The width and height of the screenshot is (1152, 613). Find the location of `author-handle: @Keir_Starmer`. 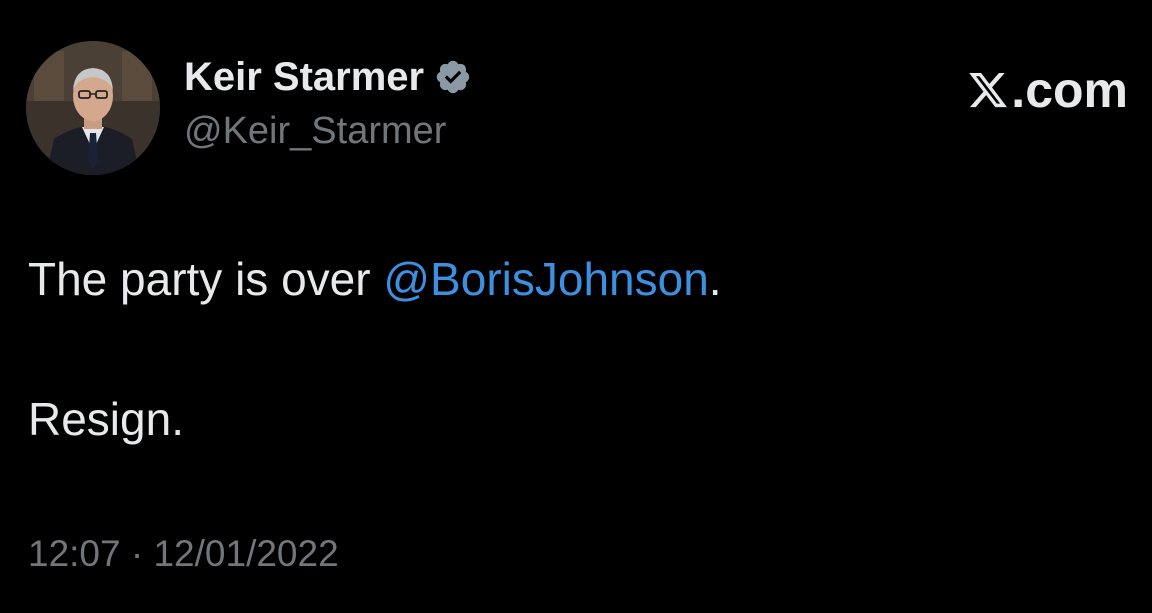

author-handle: @Keir_Starmer is located at coordinates (315, 131).